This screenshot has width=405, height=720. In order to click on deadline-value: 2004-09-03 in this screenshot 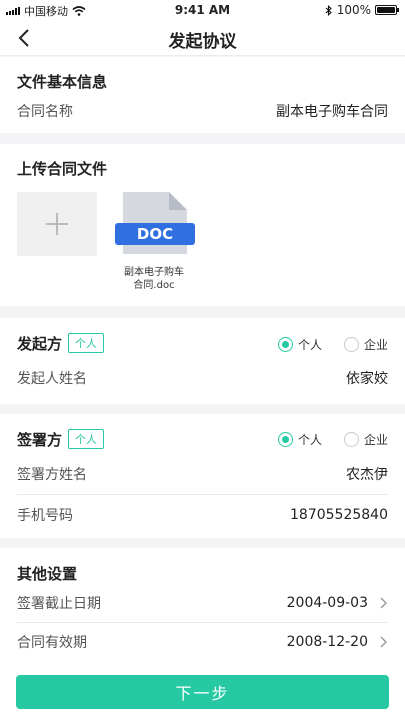, I will do `click(327, 603)`.